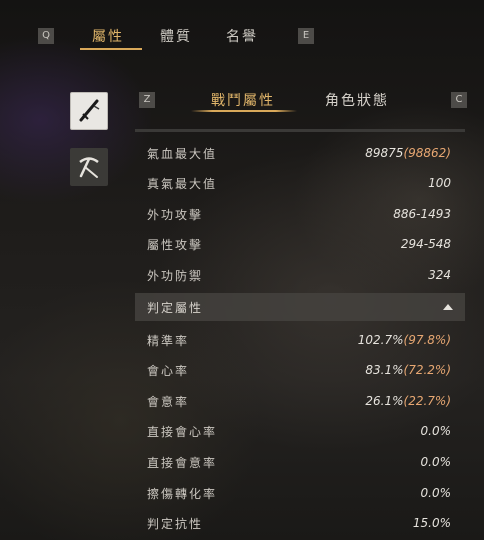  What do you see at coordinates (300, 340) in the screenshot?
I see `stat-row-accuracy: 精準率 102.7%(97.8%)` at bounding box center [300, 340].